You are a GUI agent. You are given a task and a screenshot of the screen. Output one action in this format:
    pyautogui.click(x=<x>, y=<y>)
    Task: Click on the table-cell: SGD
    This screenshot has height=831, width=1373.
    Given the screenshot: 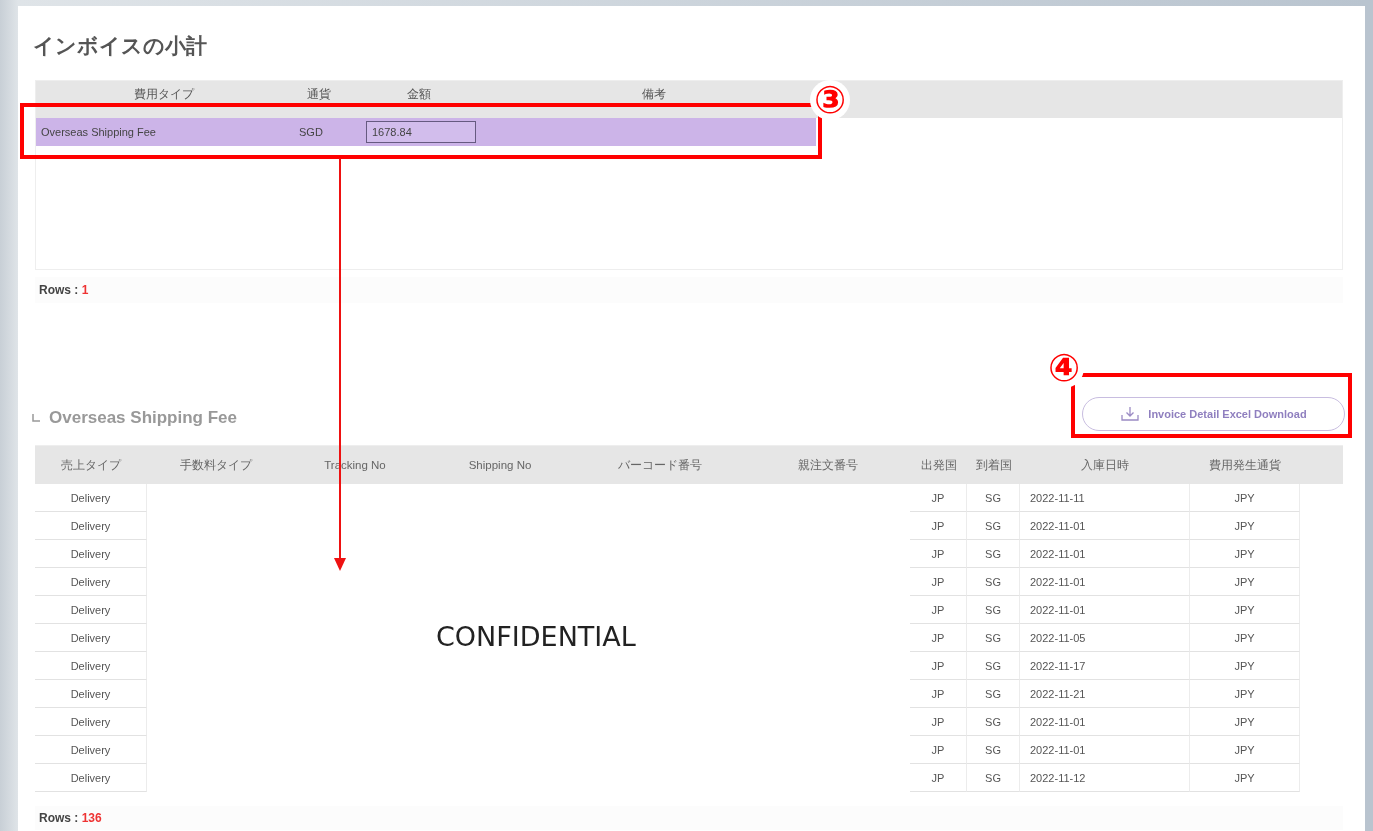 What is the action you would take?
    pyautogui.click(x=311, y=132)
    